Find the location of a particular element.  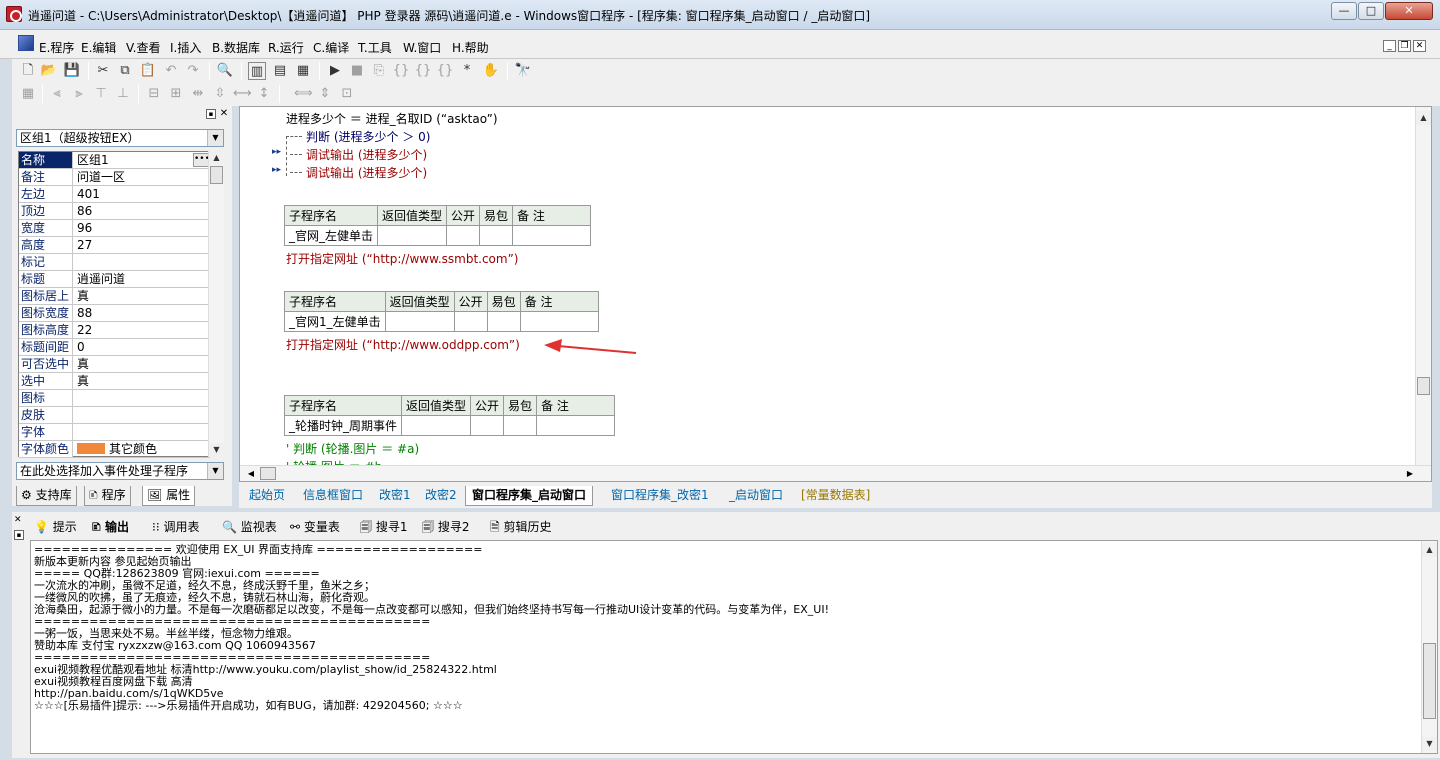

copy-icon: ⧉ is located at coordinates (125, 71).